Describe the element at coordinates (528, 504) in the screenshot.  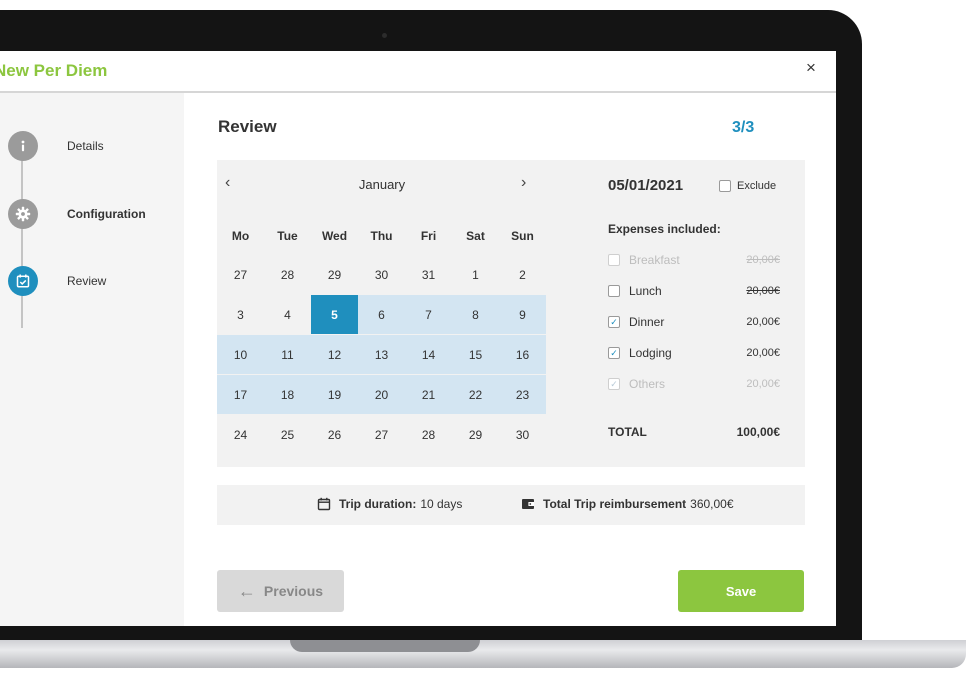
I see `wallet-icon` at that location.